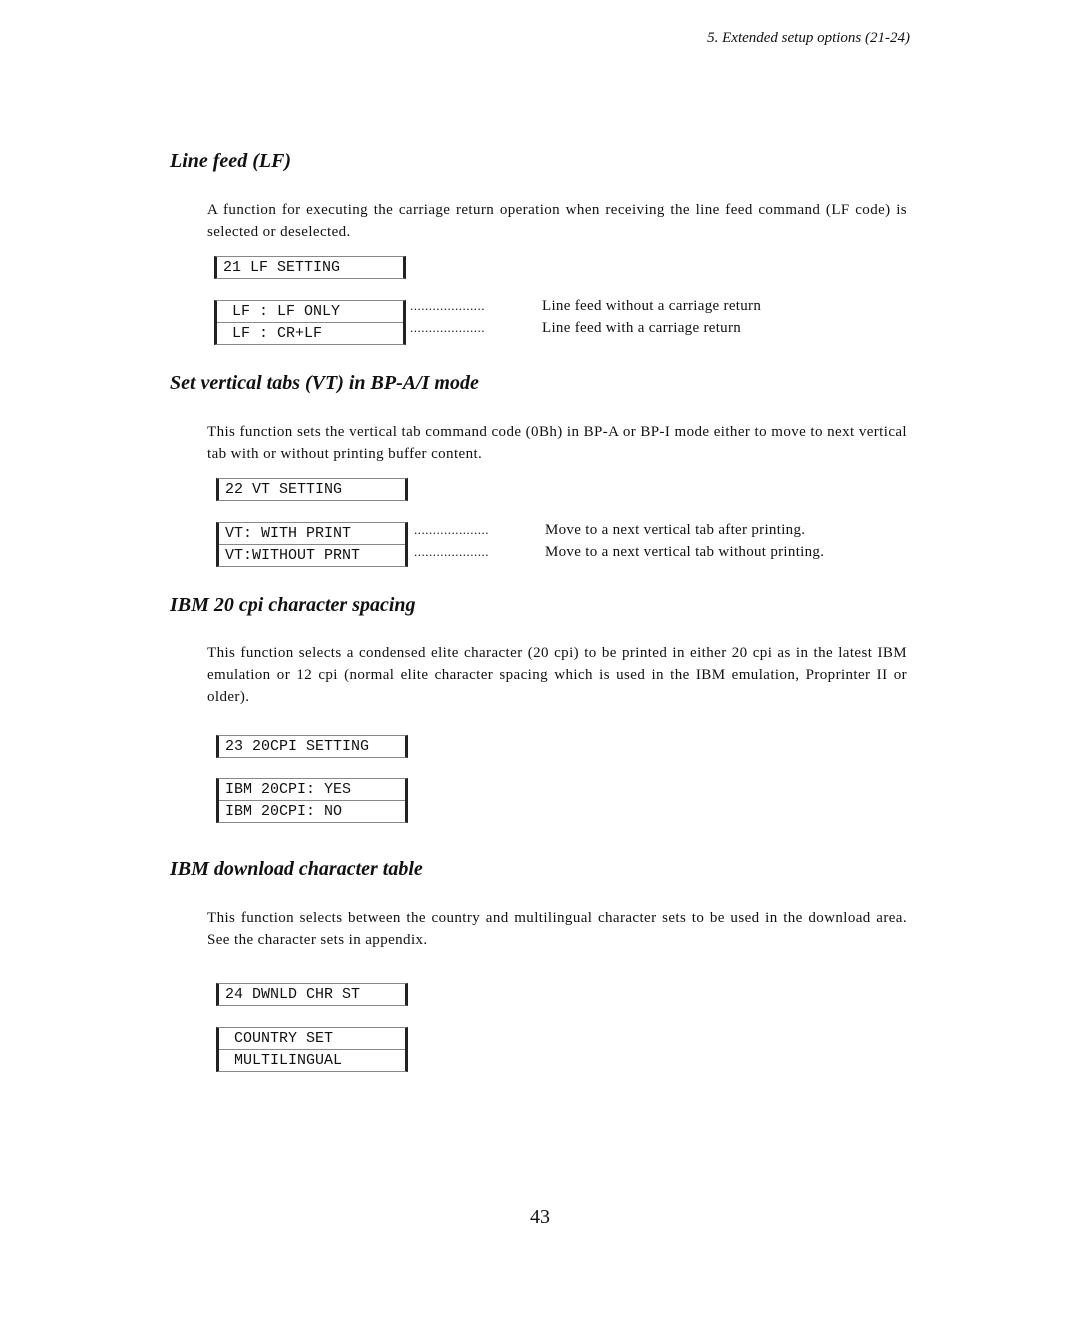 This screenshot has height=1321, width=1080. I want to click on setting-label: 21 LF SETTING, so click(282, 267).